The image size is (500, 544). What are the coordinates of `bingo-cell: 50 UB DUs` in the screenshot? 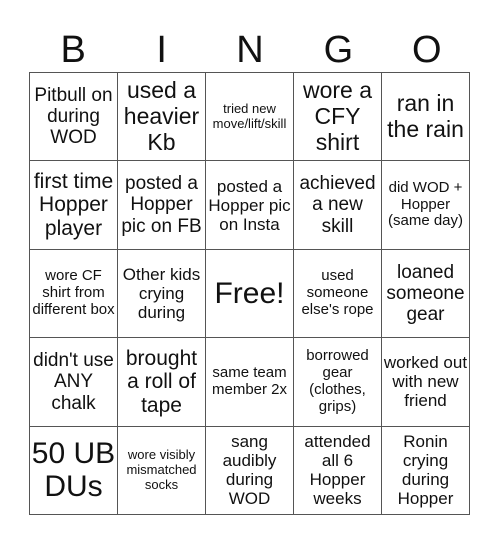 It's located at (74, 470).